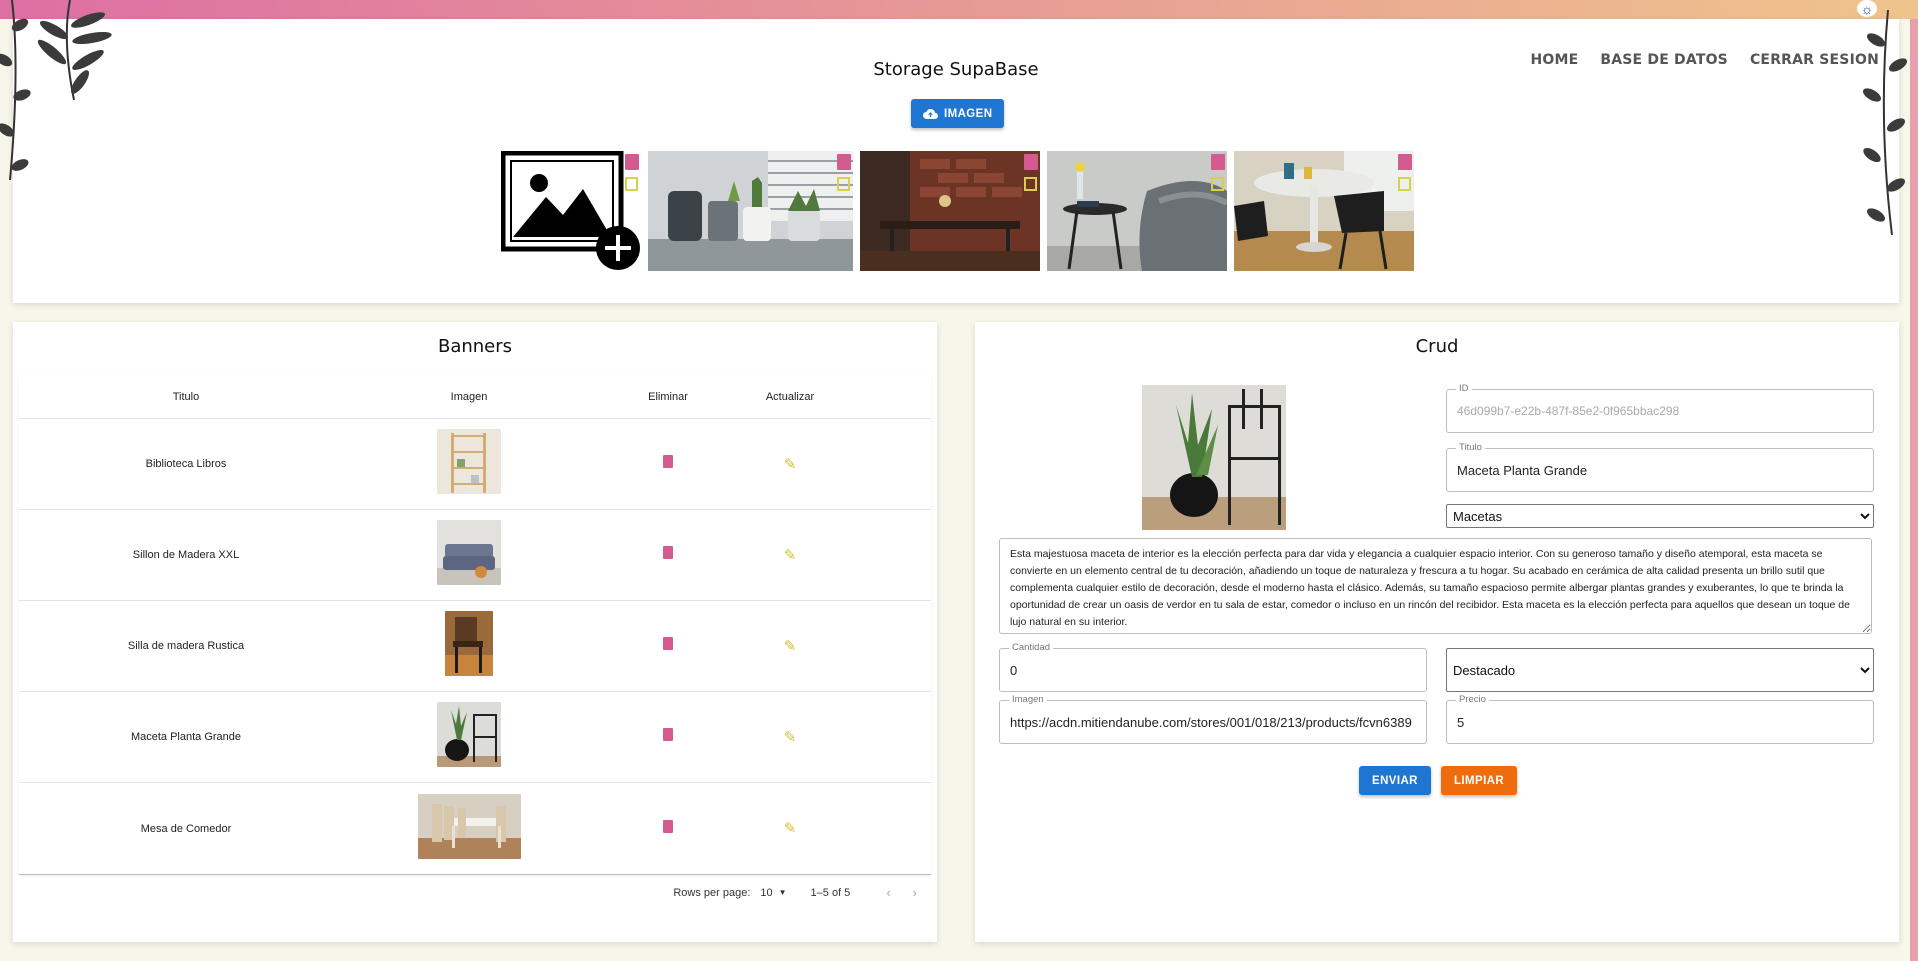 The height and width of the screenshot is (961, 1918). What do you see at coordinates (956, 69) in the screenshot?
I see `storage-title: Storage SupaBase` at bounding box center [956, 69].